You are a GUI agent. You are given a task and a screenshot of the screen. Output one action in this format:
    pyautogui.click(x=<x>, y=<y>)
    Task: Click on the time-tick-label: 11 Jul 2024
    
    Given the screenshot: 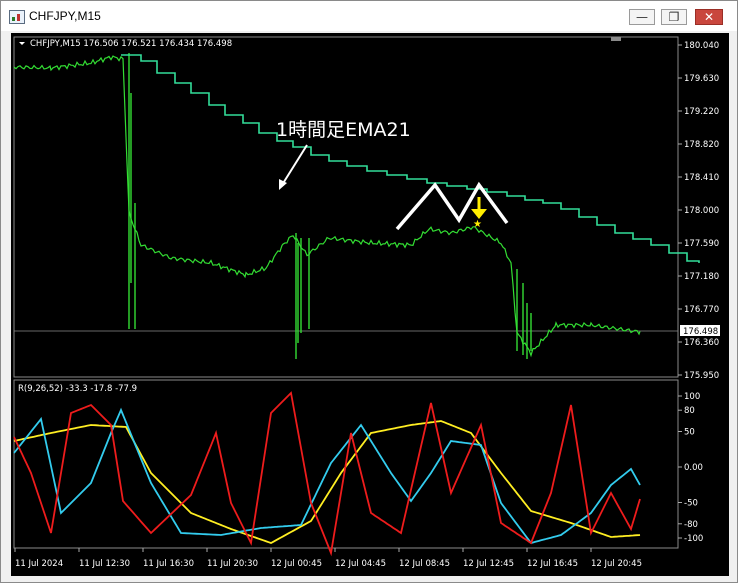 What is the action you would take?
    pyautogui.click(x=39, y=564)
    